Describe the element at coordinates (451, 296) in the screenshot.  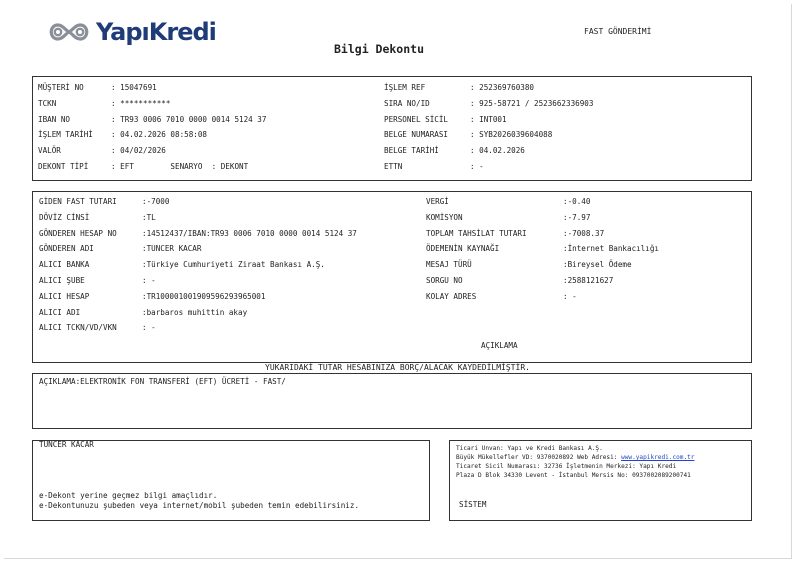
I see `field-label: KOLAY ADRES` at that location.